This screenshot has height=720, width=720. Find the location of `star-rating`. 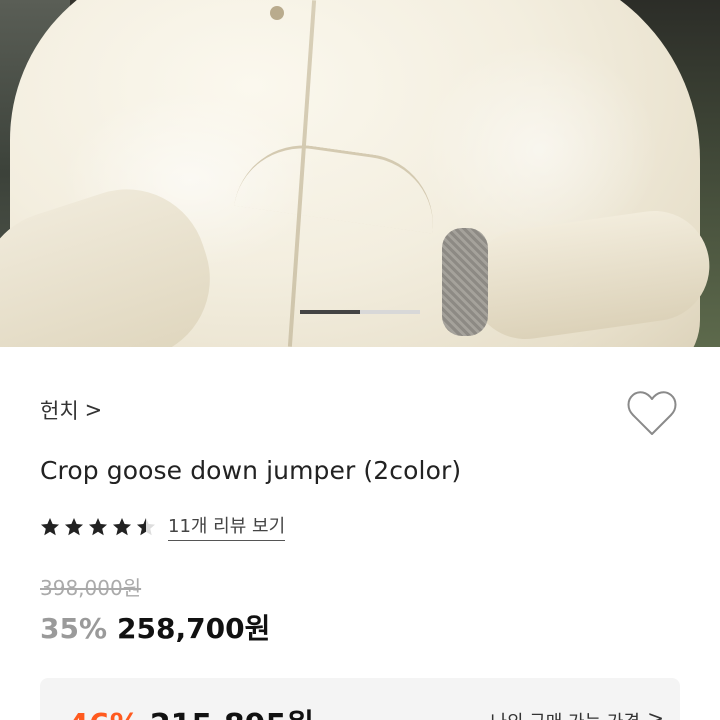

star-rating is located at coordinates (100, 527).